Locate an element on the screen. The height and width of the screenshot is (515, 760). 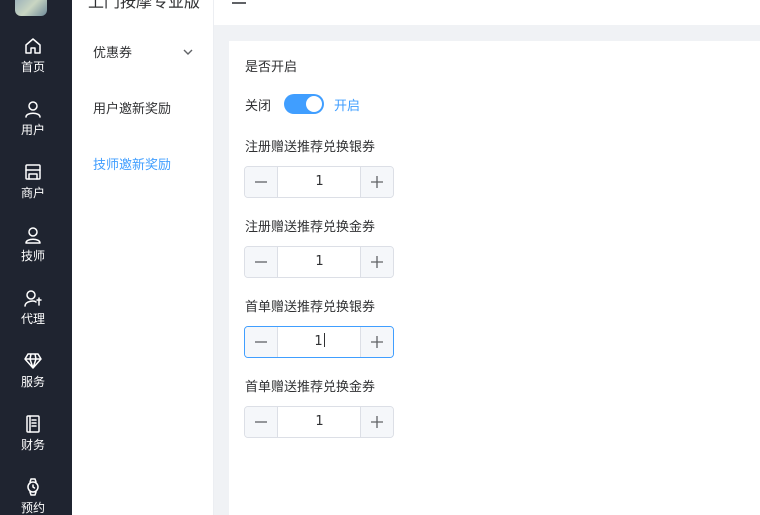
first-order-silver-stepper: 1 is located at coordinates (319, 342).